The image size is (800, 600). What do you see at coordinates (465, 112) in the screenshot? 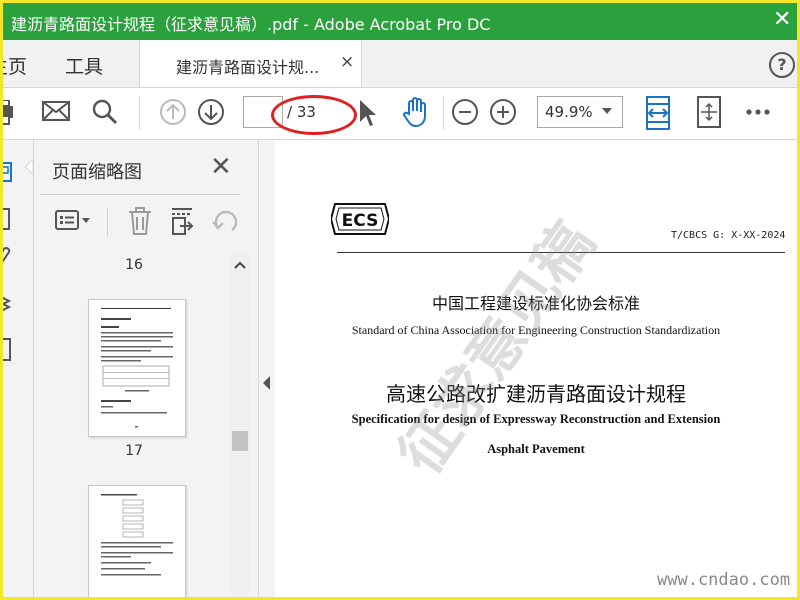
I see `zoom-out-icon` at bounding box center [465, 112].